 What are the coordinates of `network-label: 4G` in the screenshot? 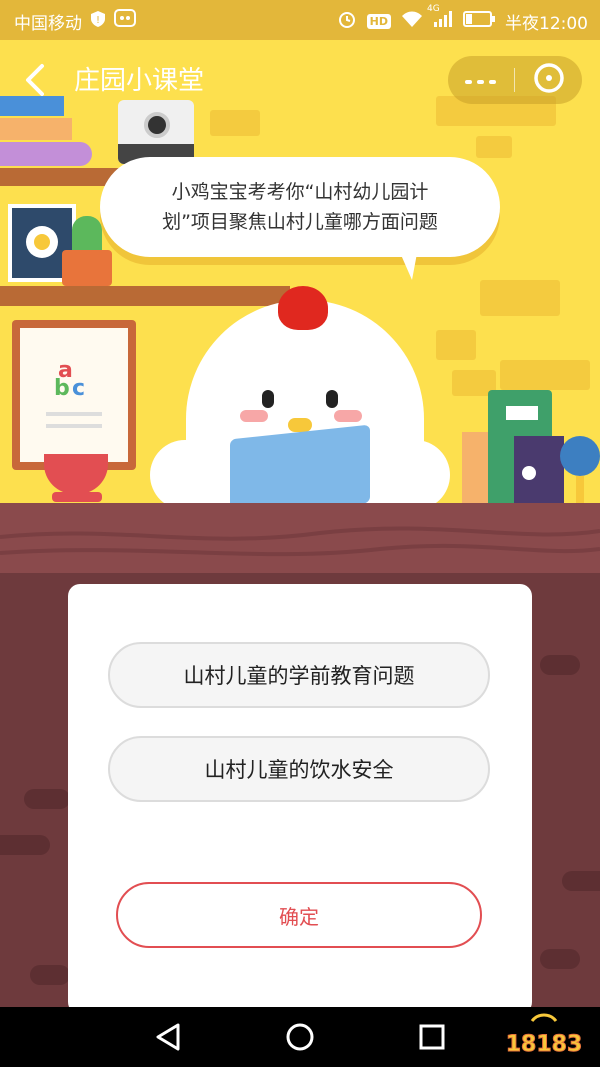 It's located at (433, 9).